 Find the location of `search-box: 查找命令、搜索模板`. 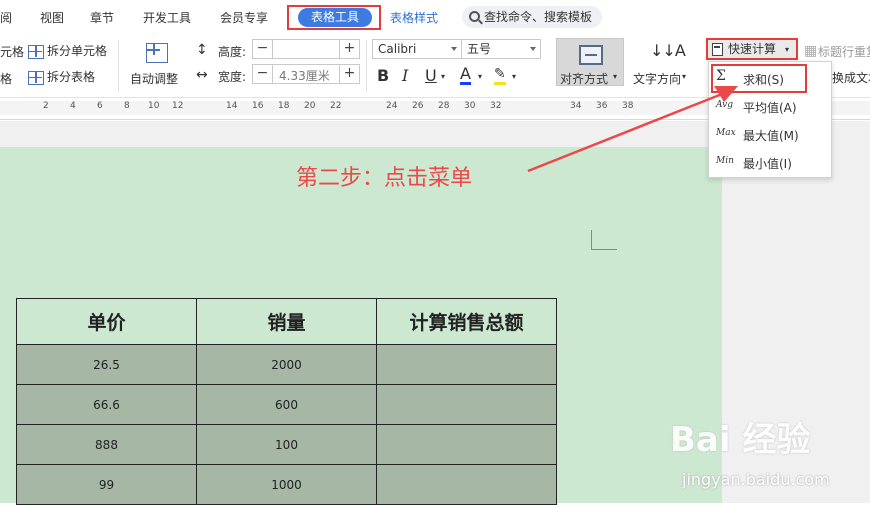

search-box: 查找命令、搜索模板 is located at coordinates (532, 17).